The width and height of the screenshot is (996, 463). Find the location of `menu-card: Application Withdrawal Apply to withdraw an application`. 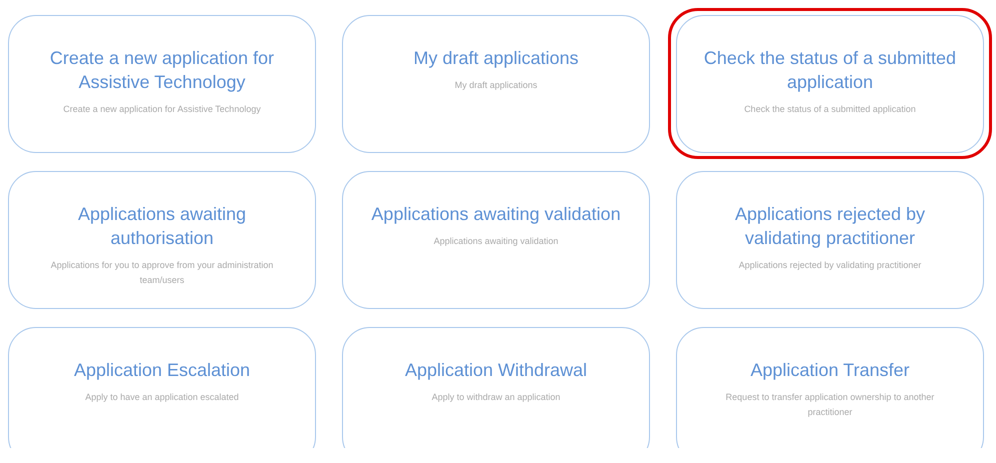

menu-card: Application Withdrawal Apply to withdraw an application is located at coordinates (496, 387).